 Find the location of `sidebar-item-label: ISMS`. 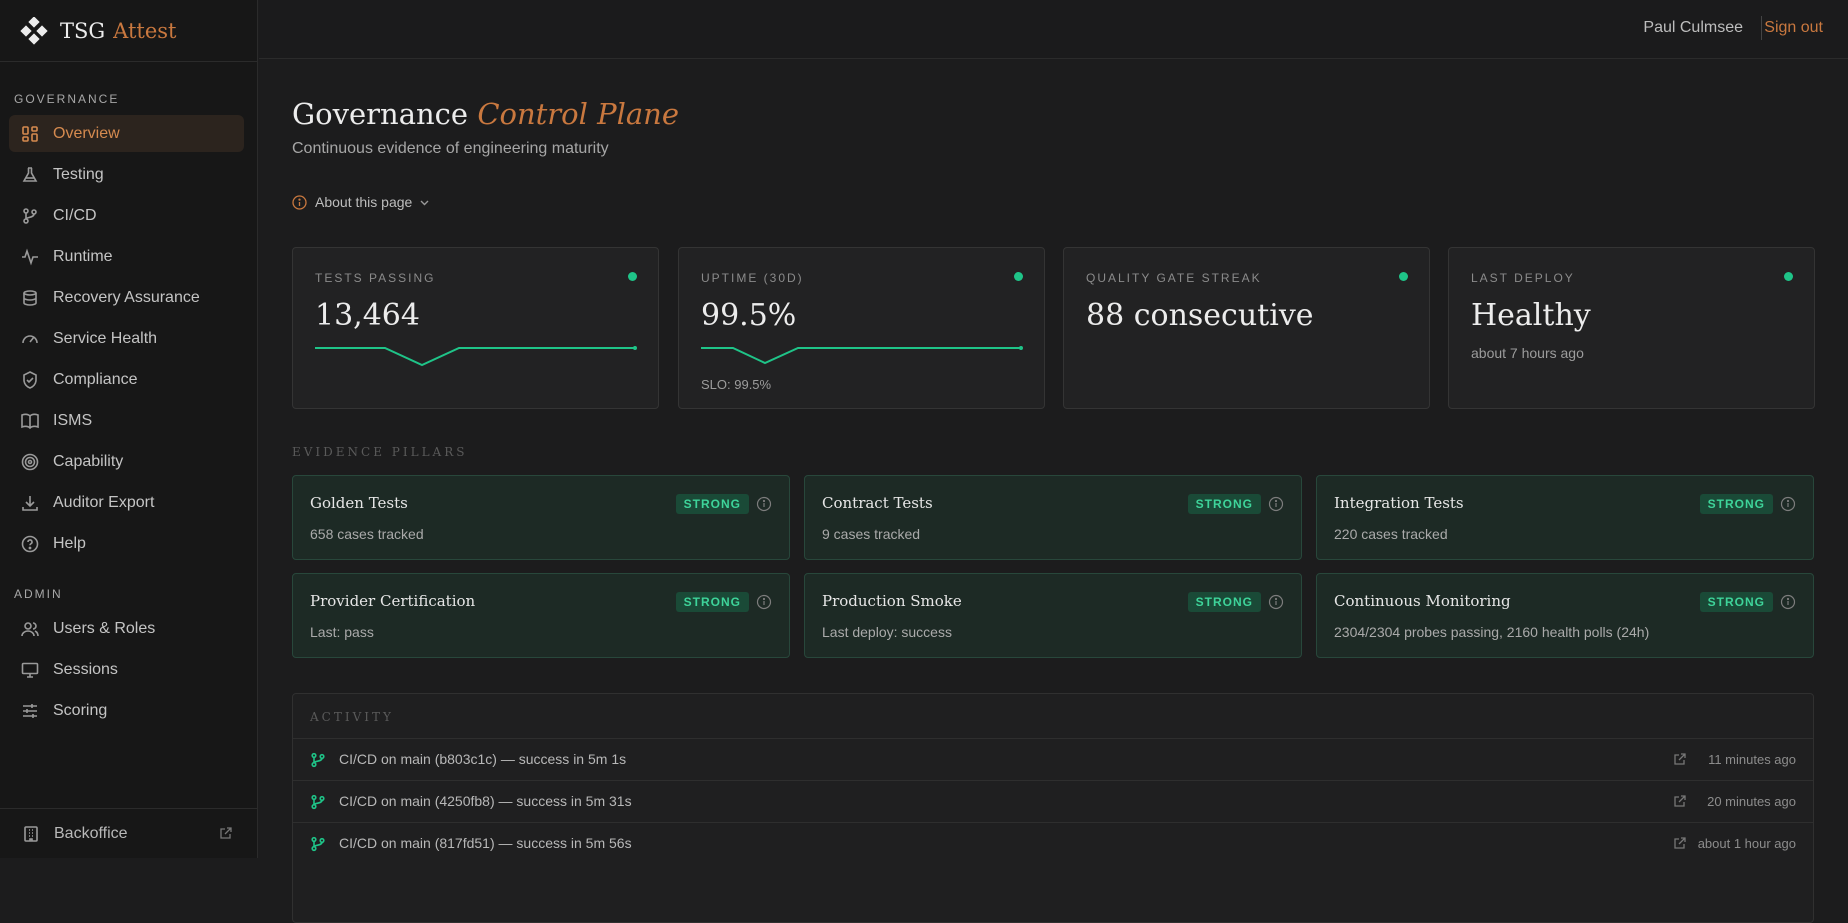

sidebar-item-label: ISMS is located at coordinates (73, 420).